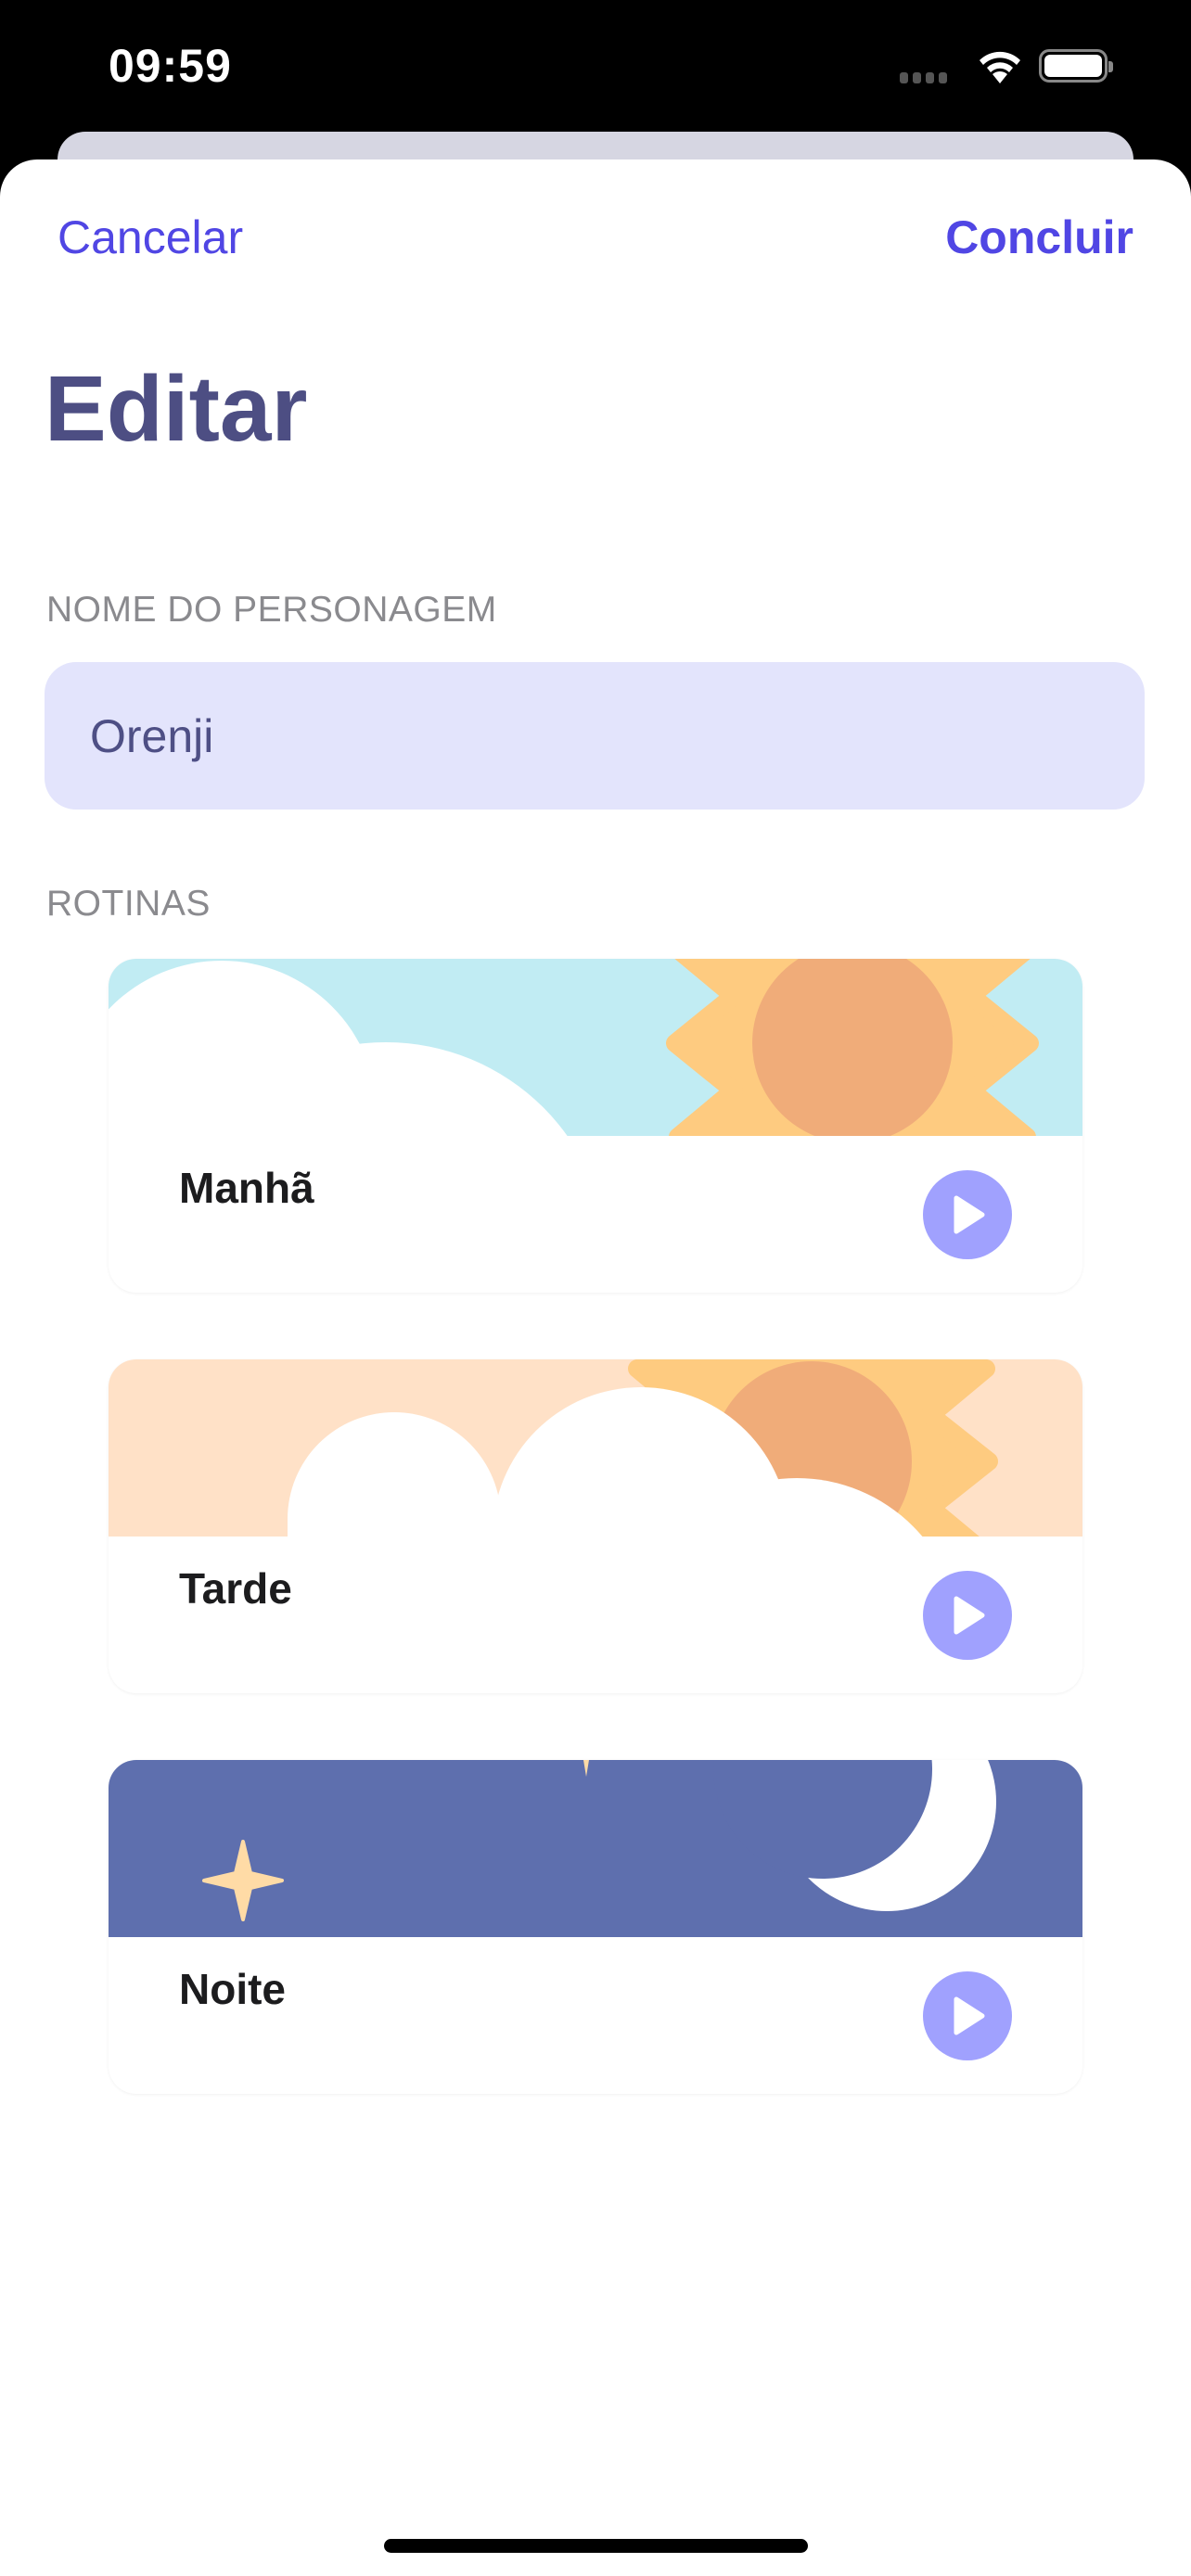 This screenshot has height=2576, width=1191. Describe the element at coordinates (923, 77) in the screenshot. I see `cellular-signal-icon` at that location.